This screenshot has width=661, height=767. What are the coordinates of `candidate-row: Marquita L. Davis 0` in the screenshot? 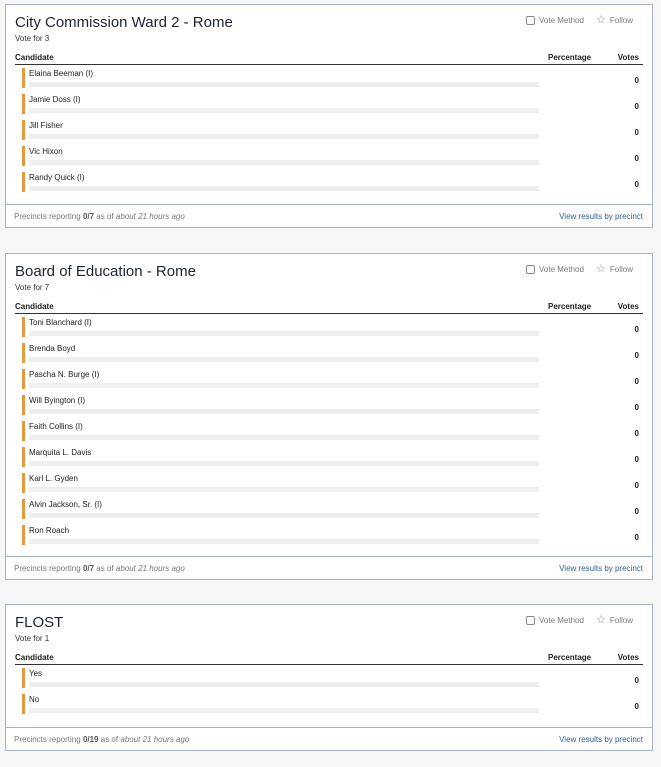 It's located at (329, 457).